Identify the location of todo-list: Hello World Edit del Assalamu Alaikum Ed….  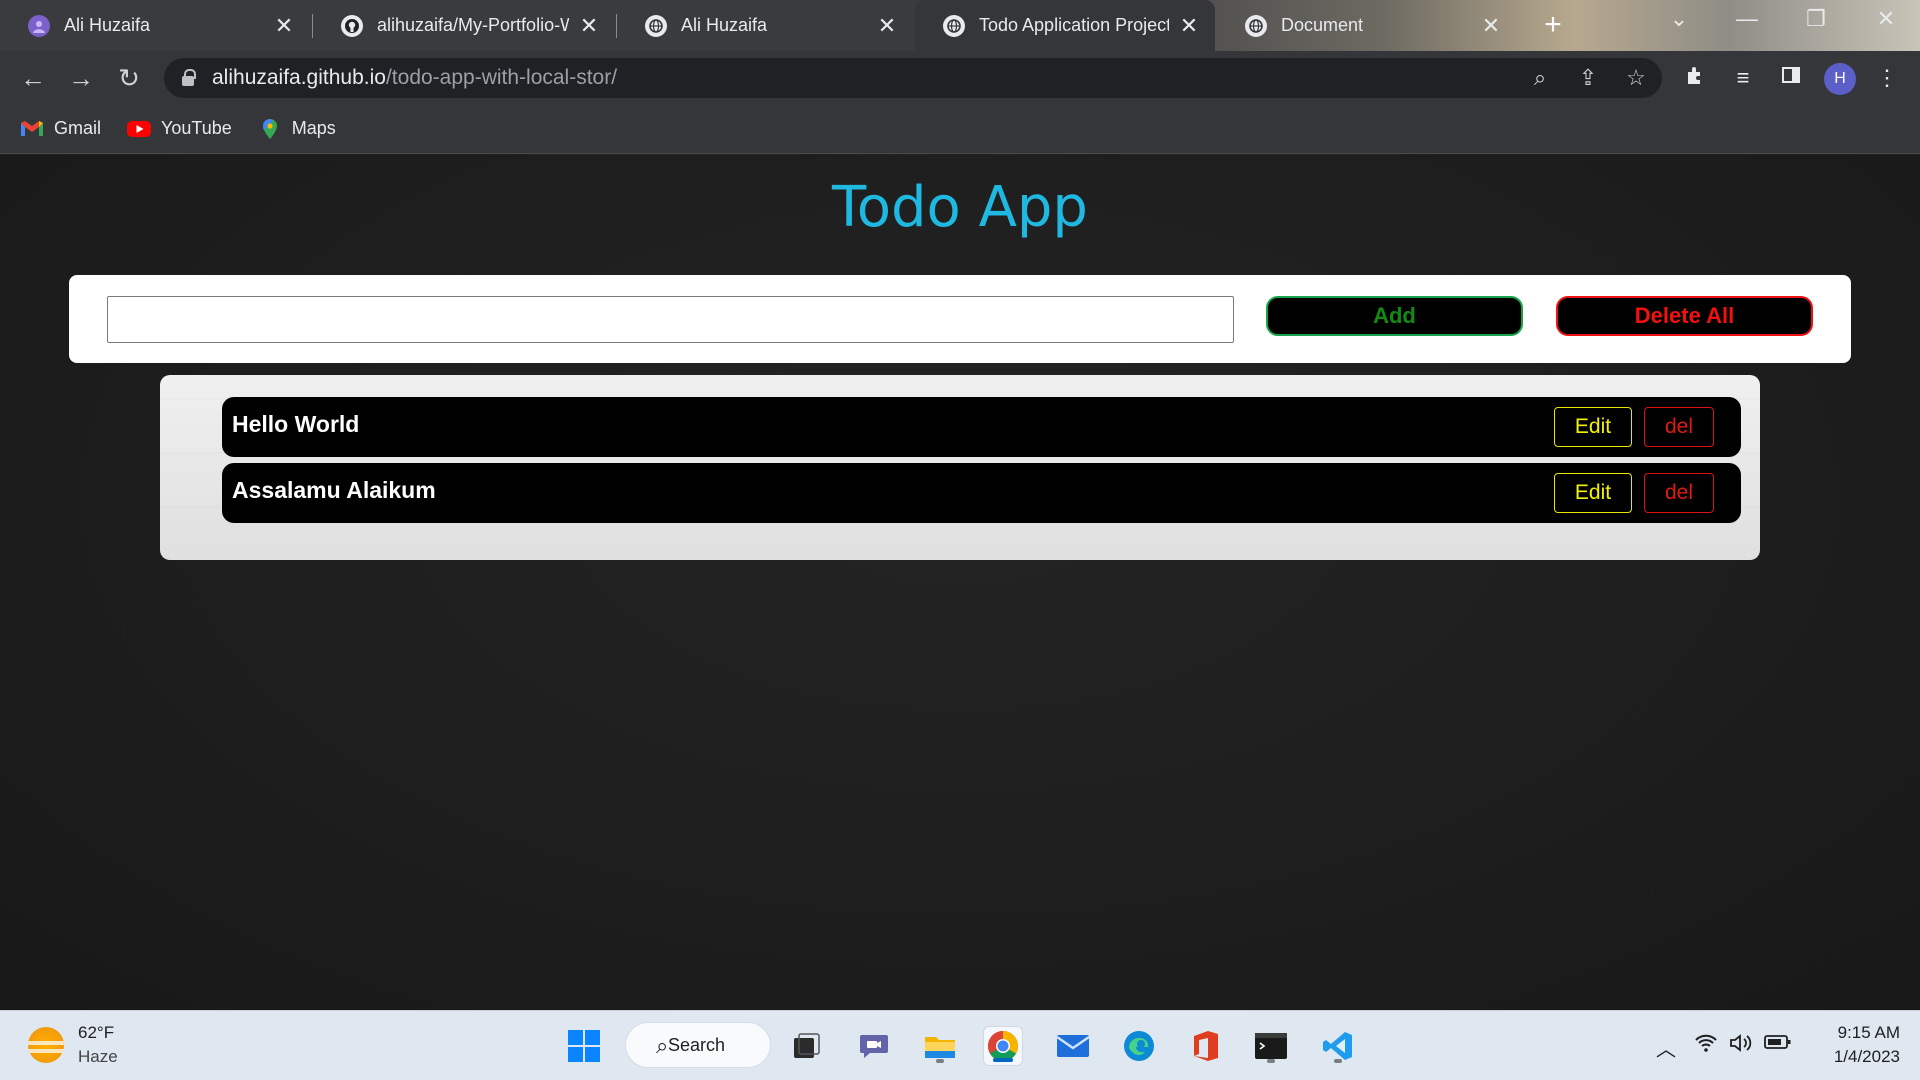
(960, 467).